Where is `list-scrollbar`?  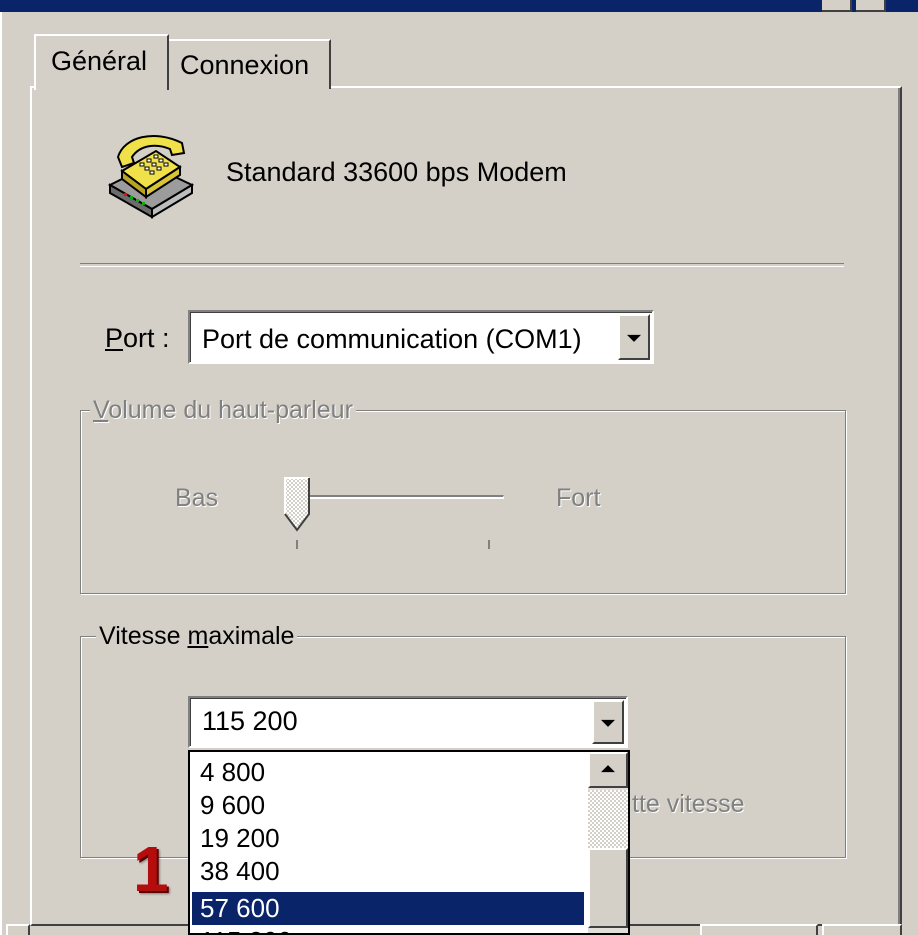
list-scrollbar is located at coordinates (608, 842).